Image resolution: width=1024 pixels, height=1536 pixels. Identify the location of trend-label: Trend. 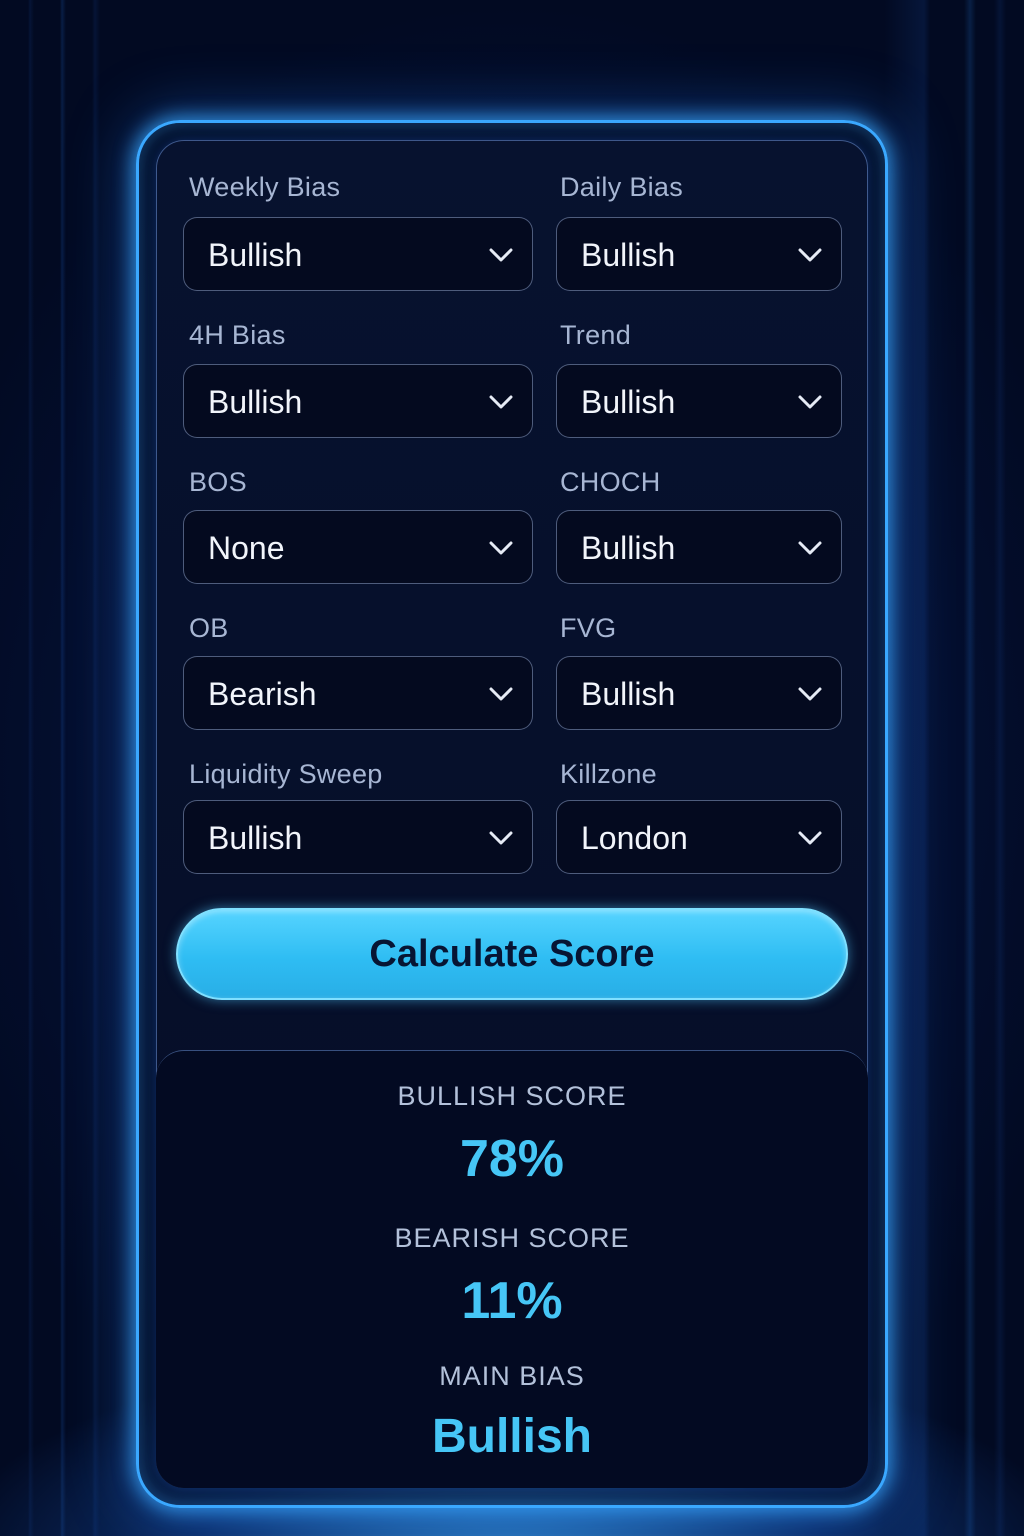
(596, 335).